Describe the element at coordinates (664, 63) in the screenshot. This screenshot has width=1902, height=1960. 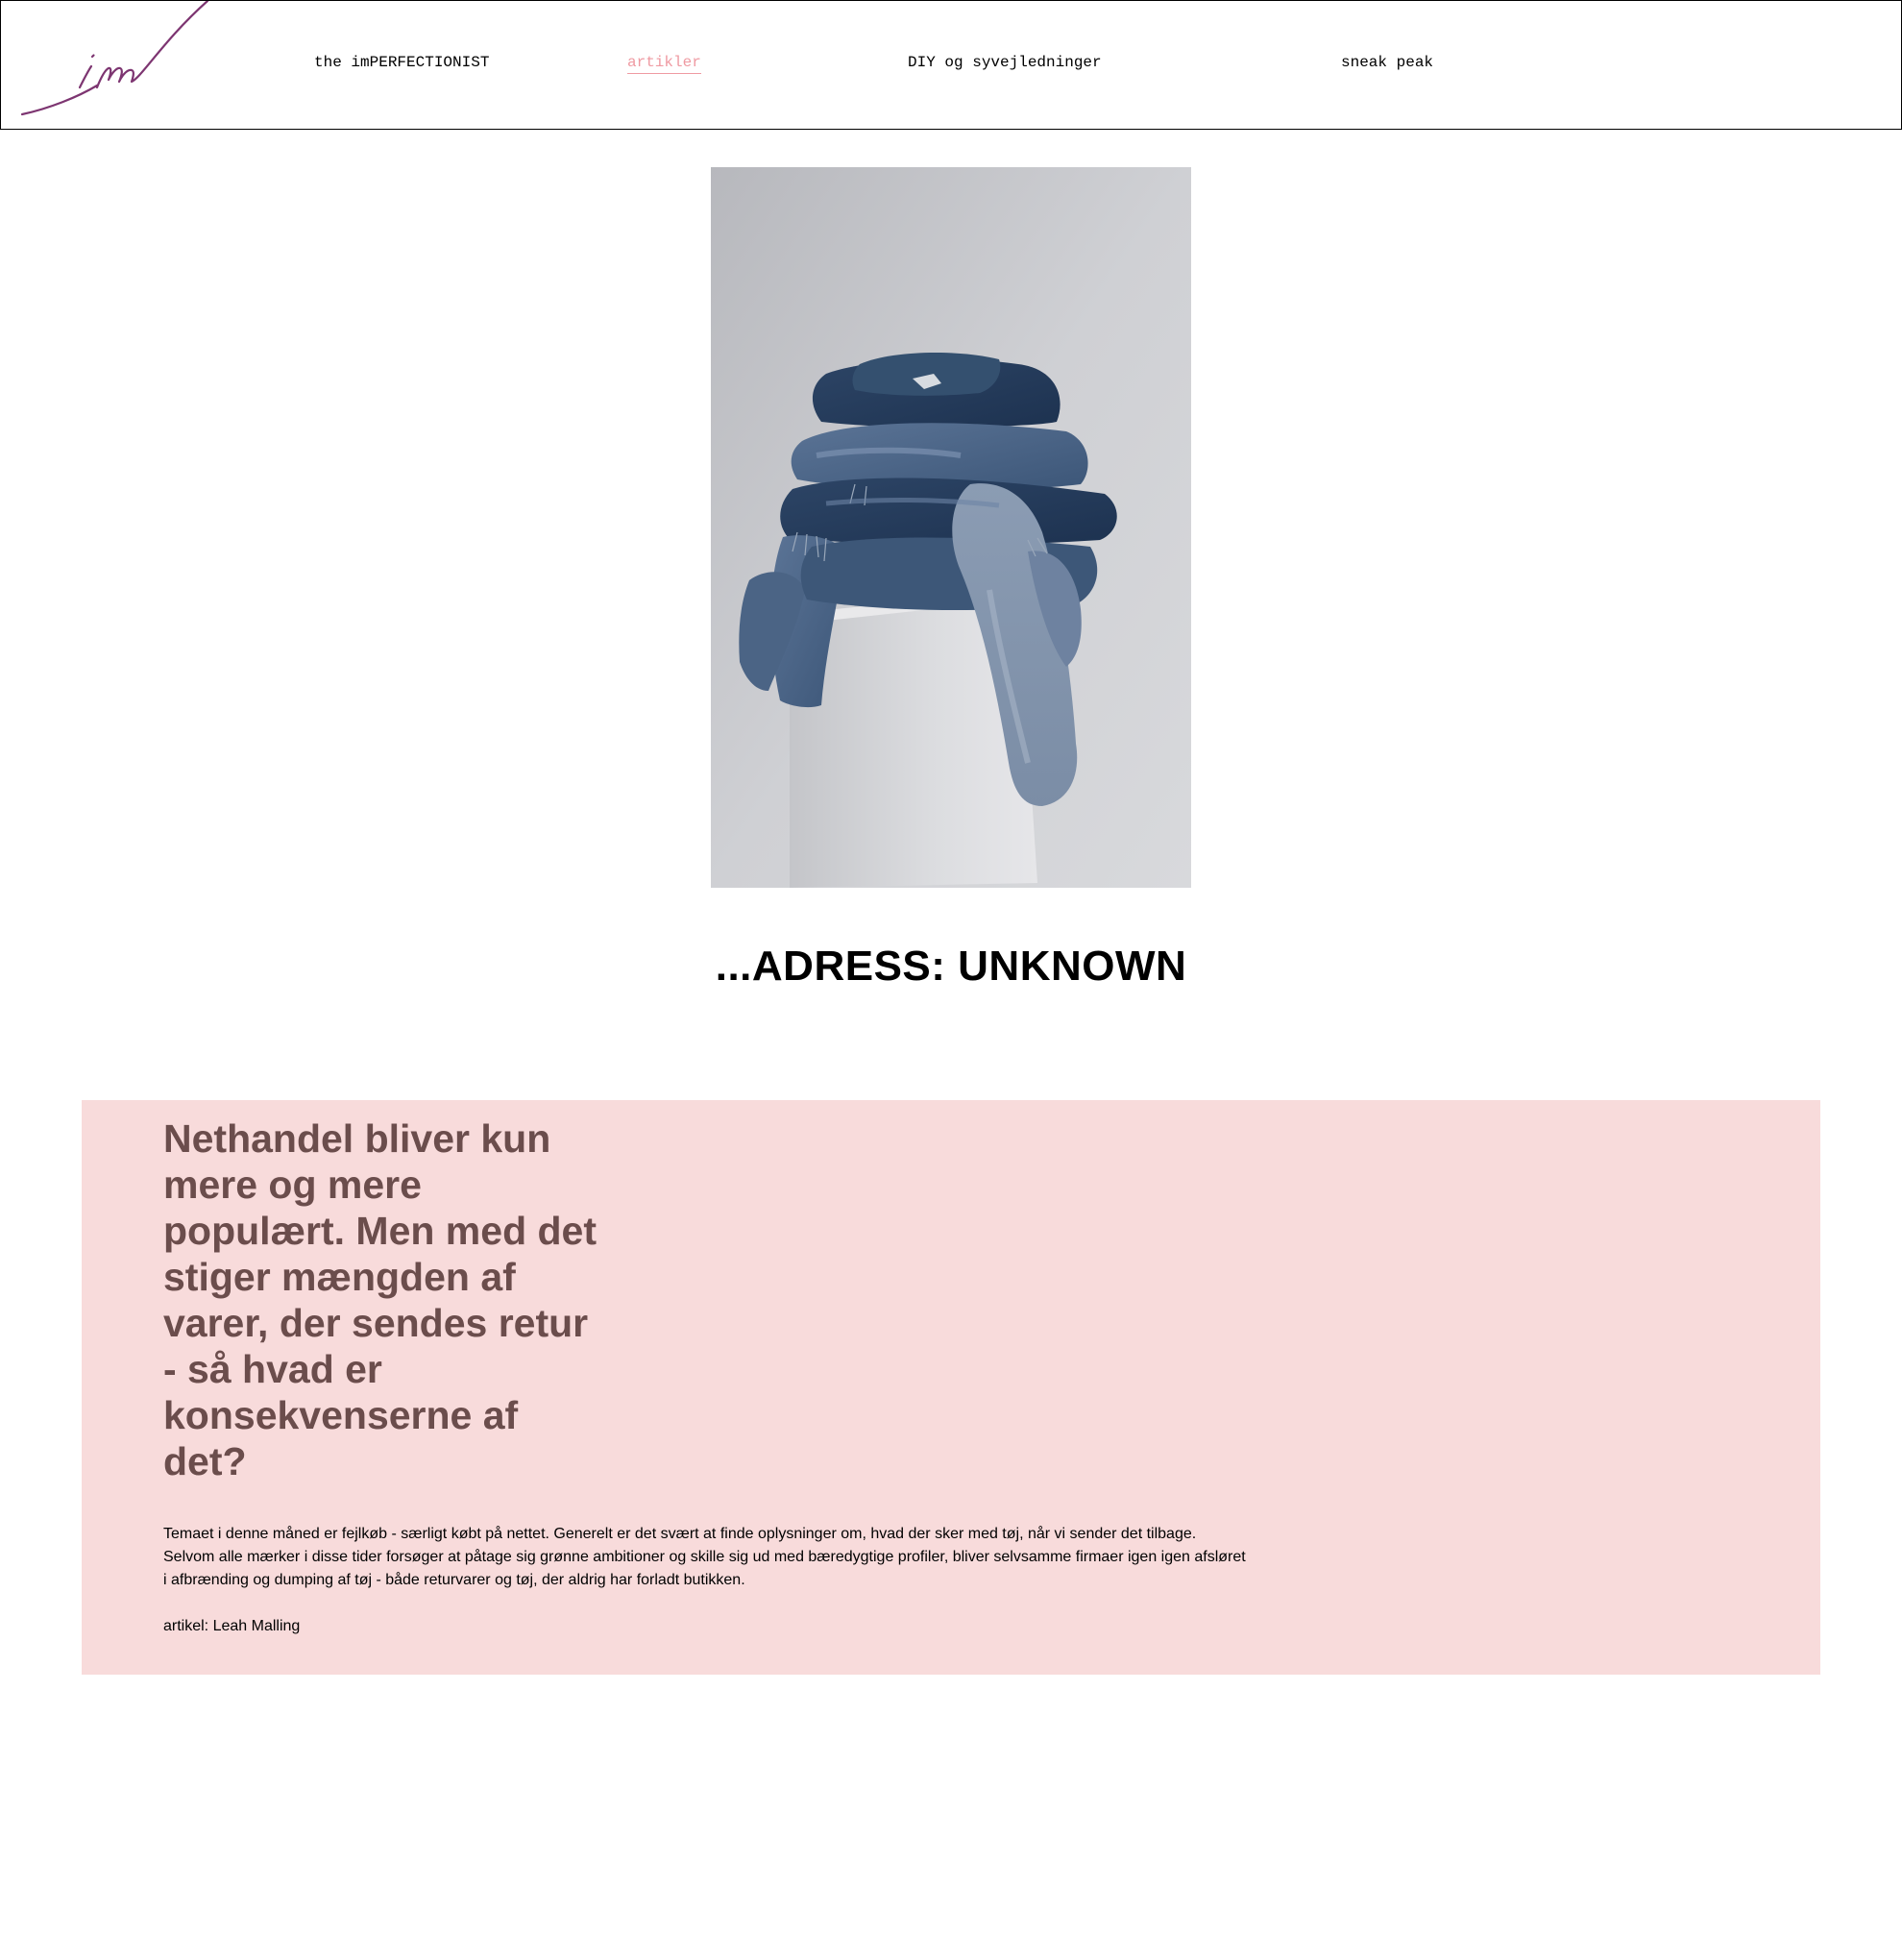
I see `nav-link-artikler: artikler` at that location.